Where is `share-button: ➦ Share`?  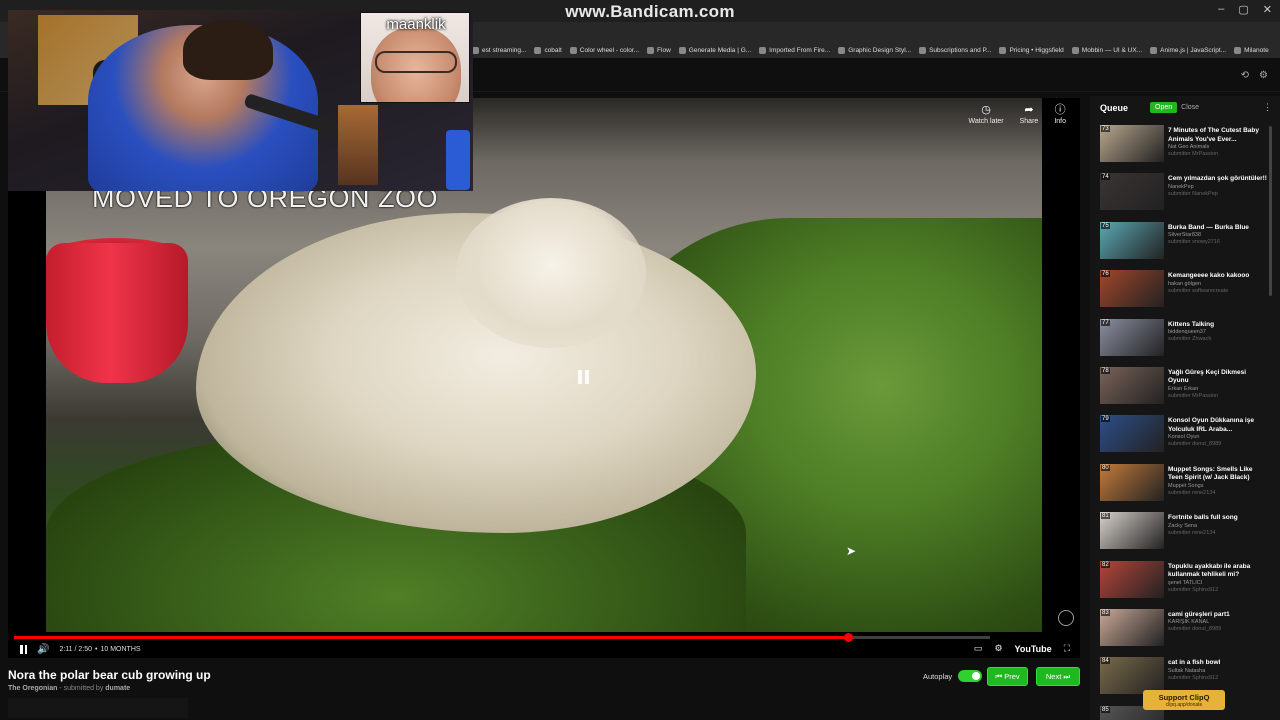
share-button: ➦ Share is located at coordinates (1029, 114).